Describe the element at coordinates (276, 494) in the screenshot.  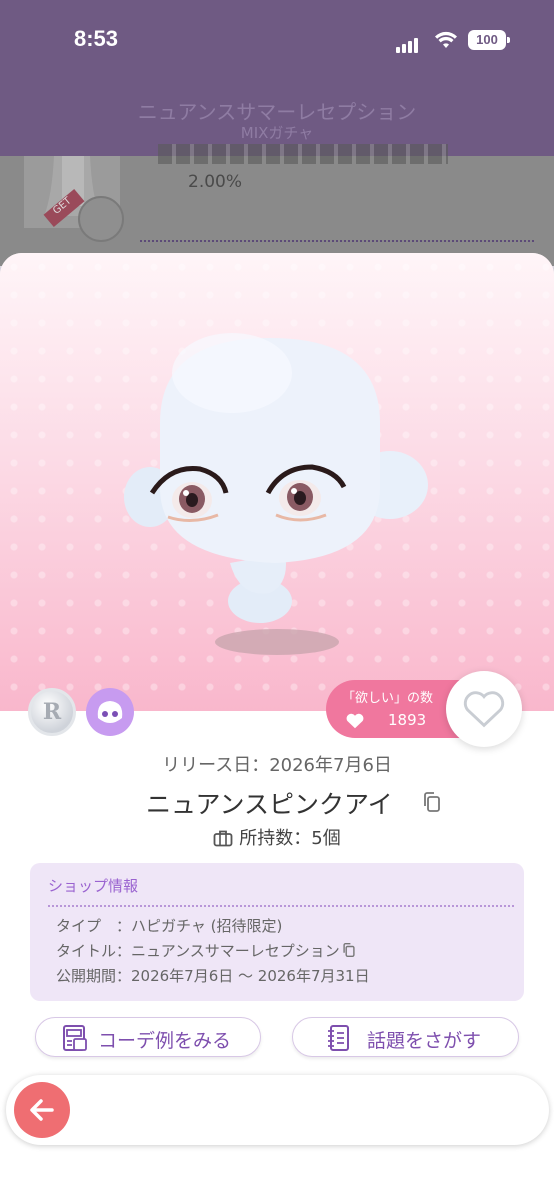
I see `avatar-preview-image` at that location.